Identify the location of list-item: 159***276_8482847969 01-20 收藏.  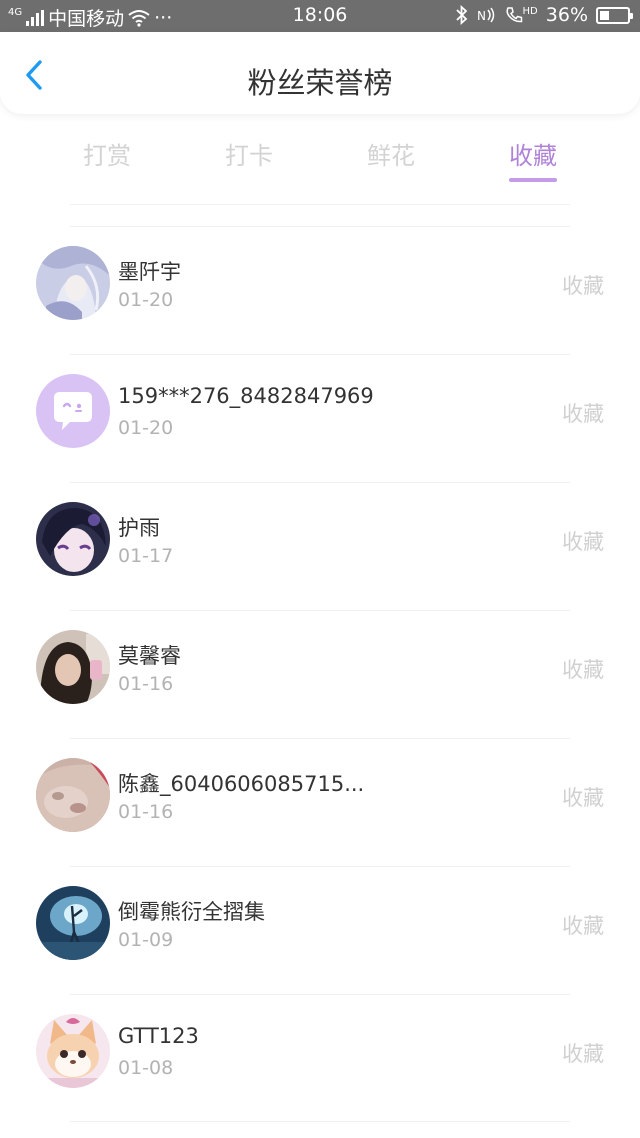
(320, 418).